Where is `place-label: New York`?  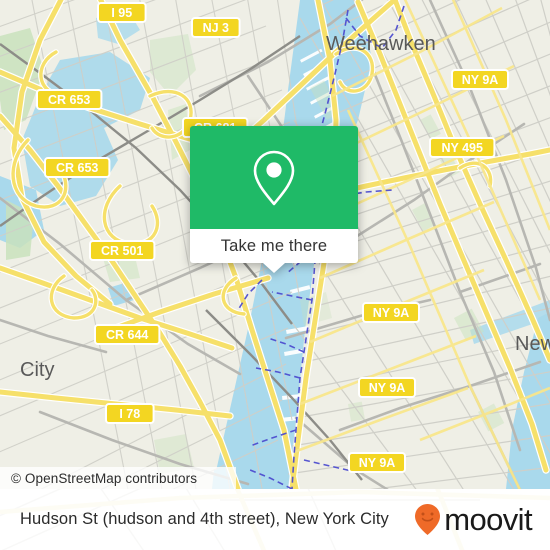
place-label: New York is located at coordinates (532, 344).